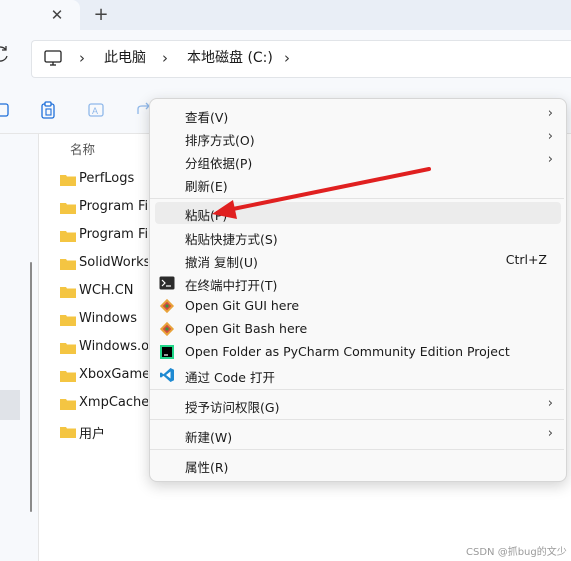 Image resolution: width=571 pixels, height=561 pixels. I want to click on annotation-arrow, so click(321, 193).